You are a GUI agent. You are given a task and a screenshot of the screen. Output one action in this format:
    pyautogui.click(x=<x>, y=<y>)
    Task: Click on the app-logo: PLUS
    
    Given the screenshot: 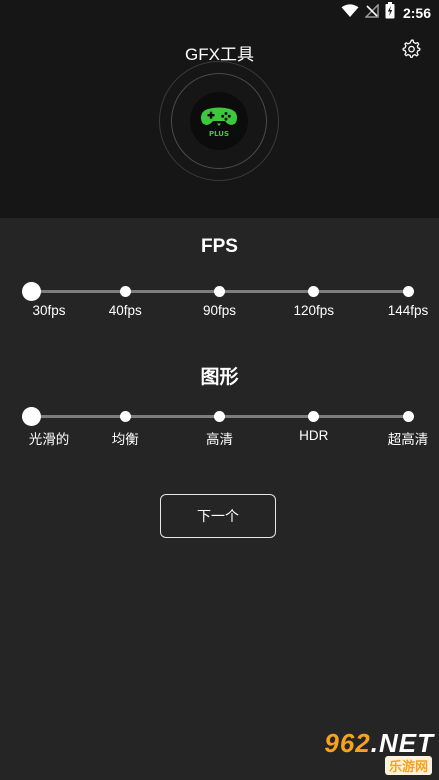 What is the action you would take?
    pyautogui.click(x=219, y=121)
    